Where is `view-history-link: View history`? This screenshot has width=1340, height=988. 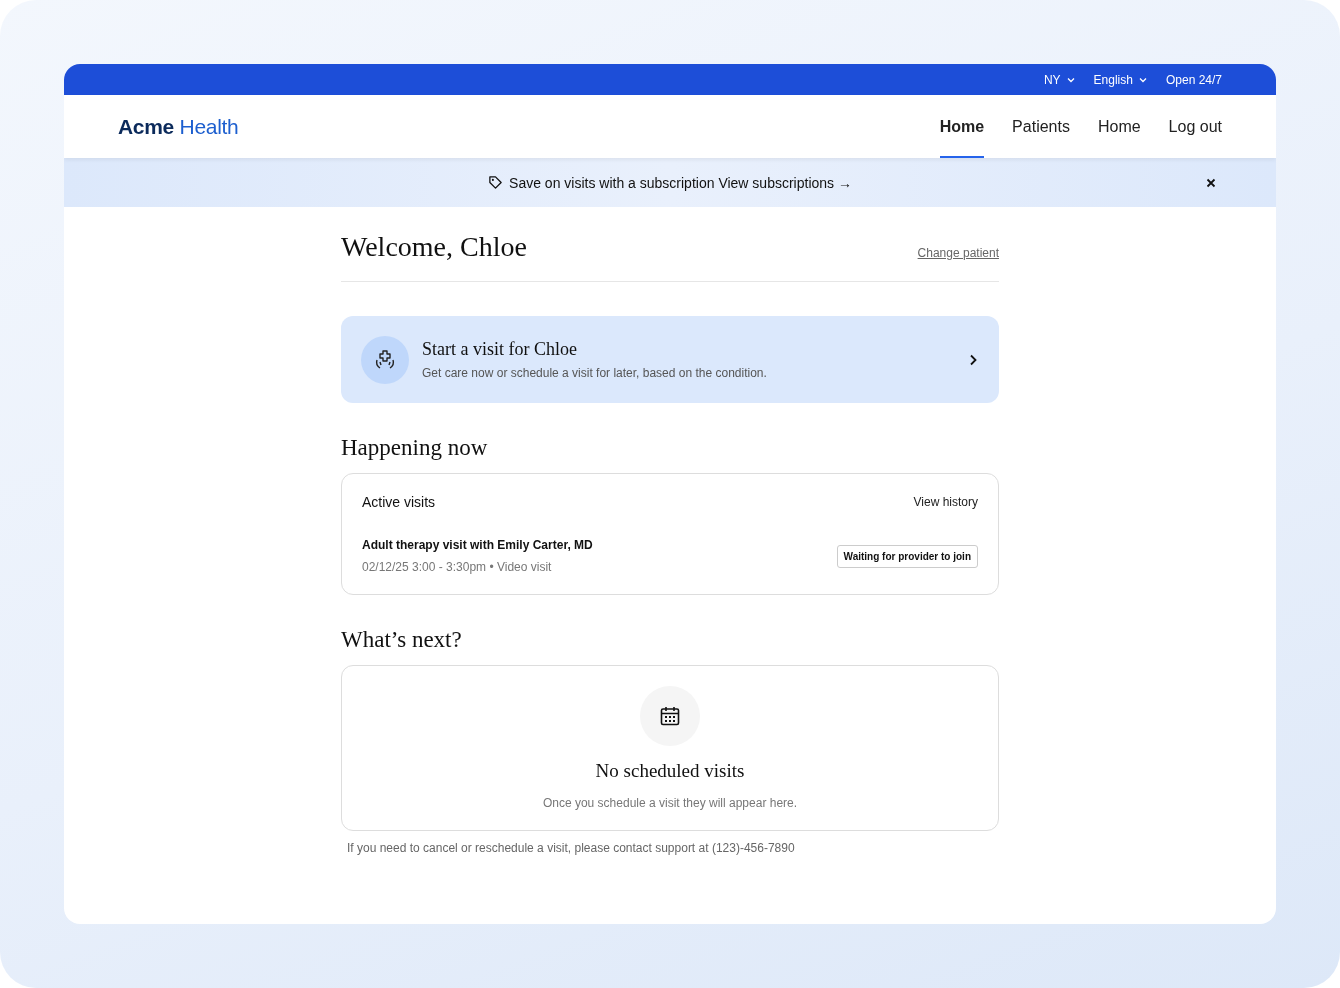
view-history-link: View history is located at coordinates (945, 502).